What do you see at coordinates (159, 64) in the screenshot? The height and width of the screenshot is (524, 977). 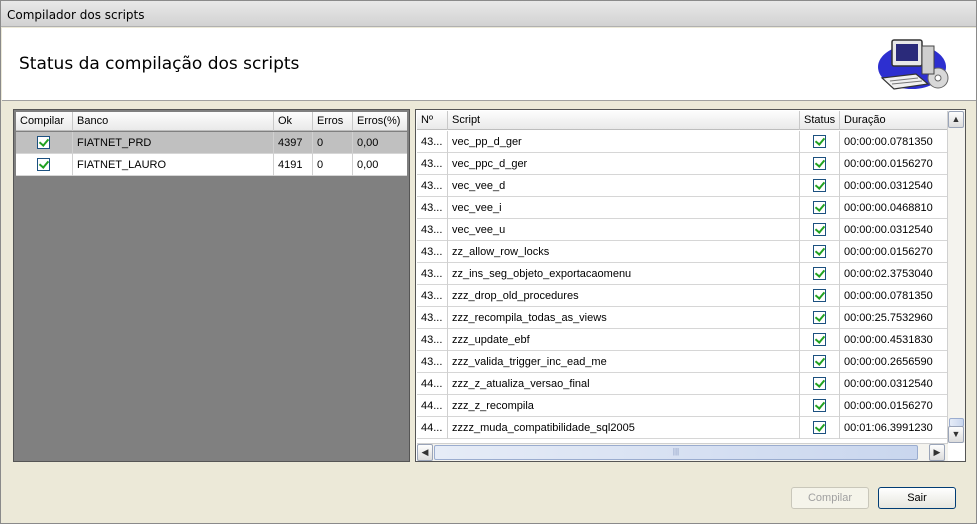 I see `page-title: Status da compilação dos scripts` at bounding box center [159, 64].